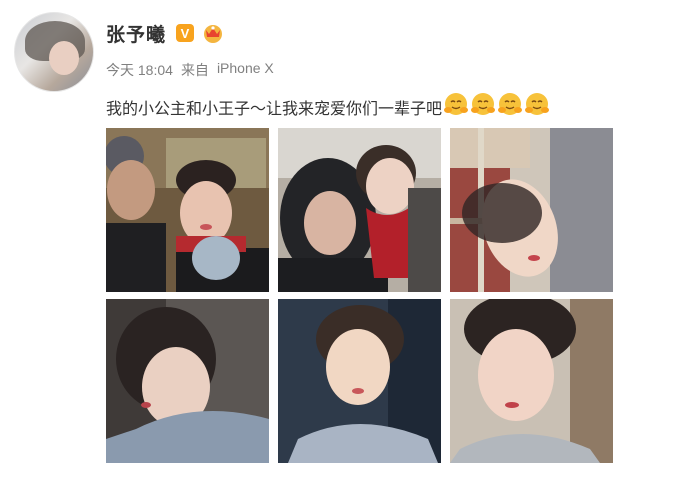  Describe the element at coordinates (64, 58) in the screenshot. I see `avatar-face` at that location.